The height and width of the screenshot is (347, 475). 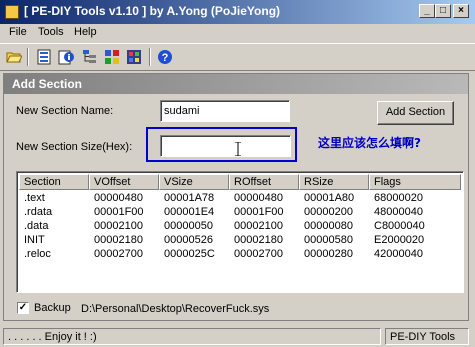 I want to click on cell-vsize: 0000025C, so click(x=189, y=254).